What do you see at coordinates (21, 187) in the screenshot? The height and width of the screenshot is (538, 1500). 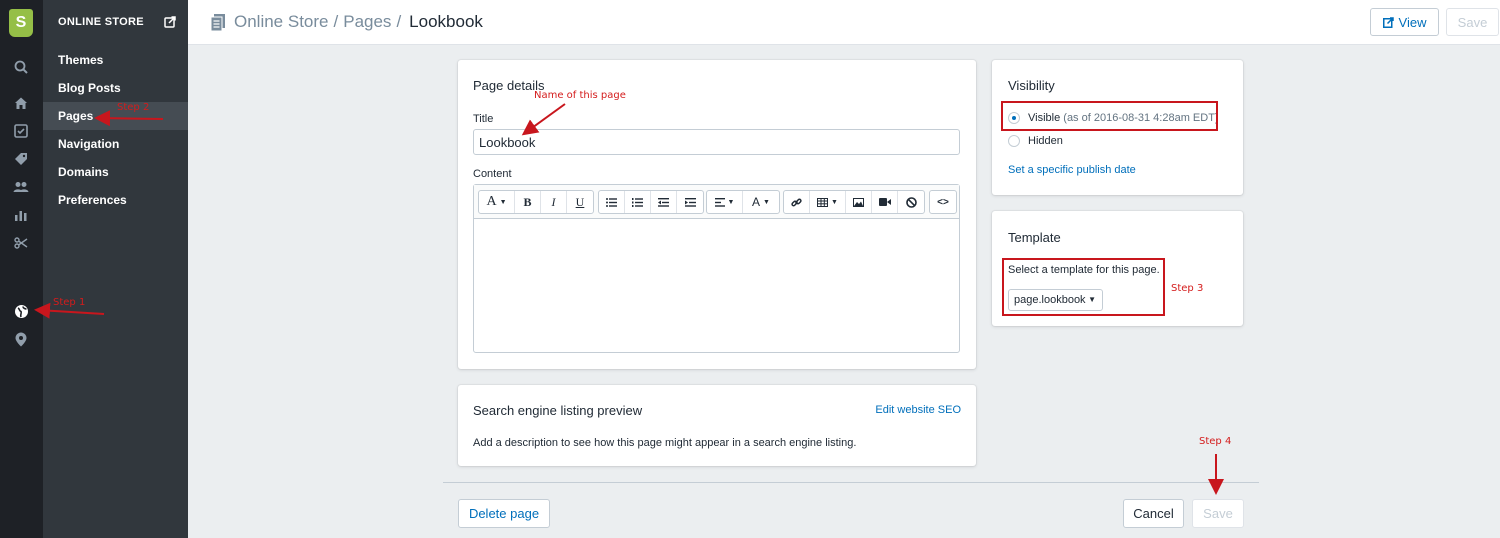 I see `customers-icon` at bounding box center [21, 187].